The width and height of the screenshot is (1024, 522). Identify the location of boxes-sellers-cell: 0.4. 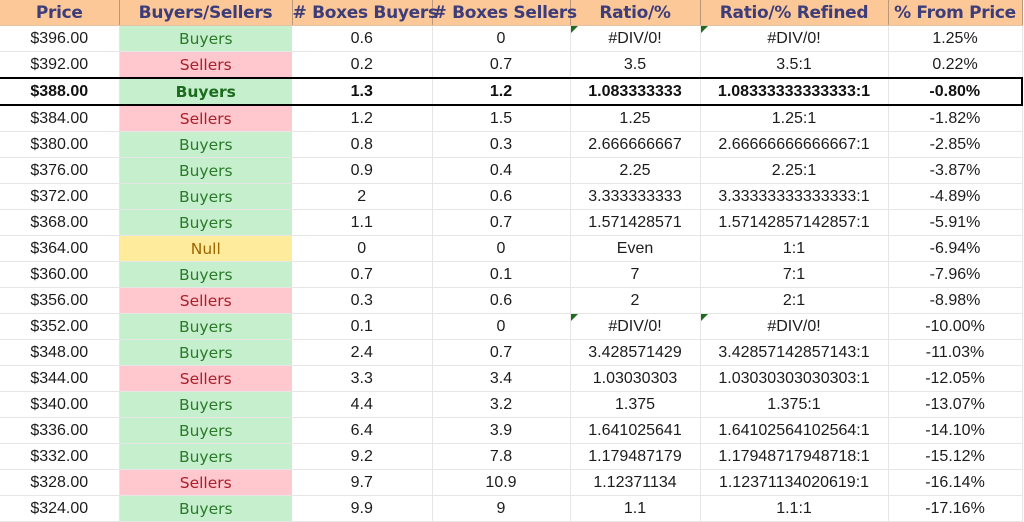
(501, 170).